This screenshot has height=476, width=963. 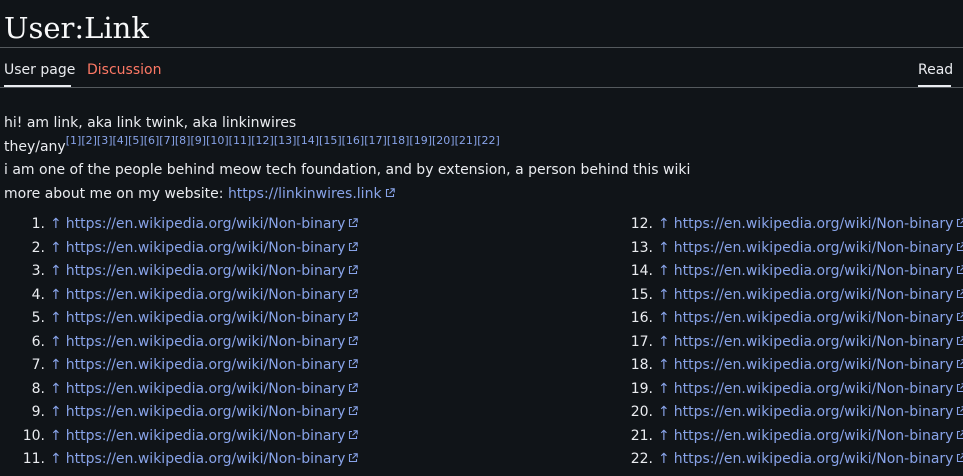 What do you see at coordinates (375, 140) in the screenshot?
I see `reference-marker: [17]` at bounding box center [375, 140].